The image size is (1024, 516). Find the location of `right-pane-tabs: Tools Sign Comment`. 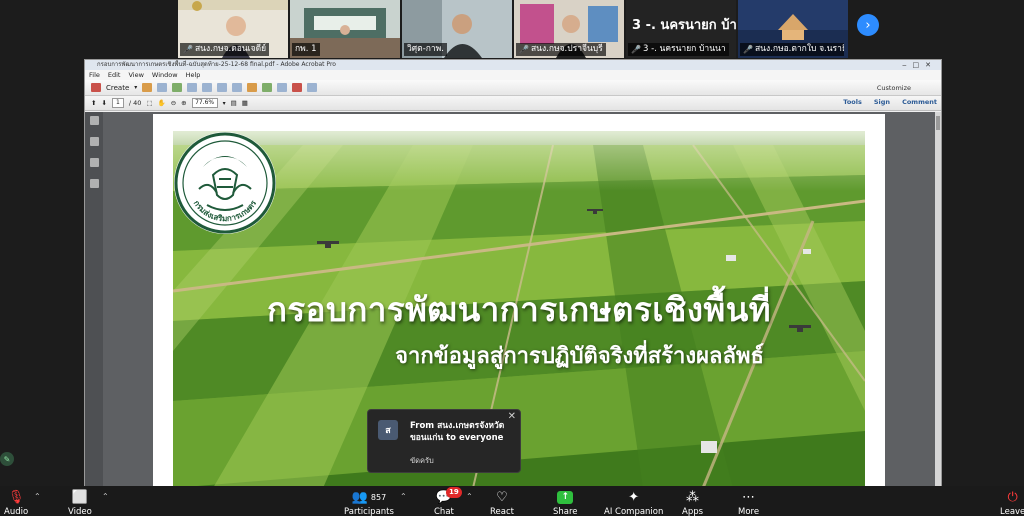

right-pane-tabs: Tools Sign Comment is located at coordinates (890, 102).